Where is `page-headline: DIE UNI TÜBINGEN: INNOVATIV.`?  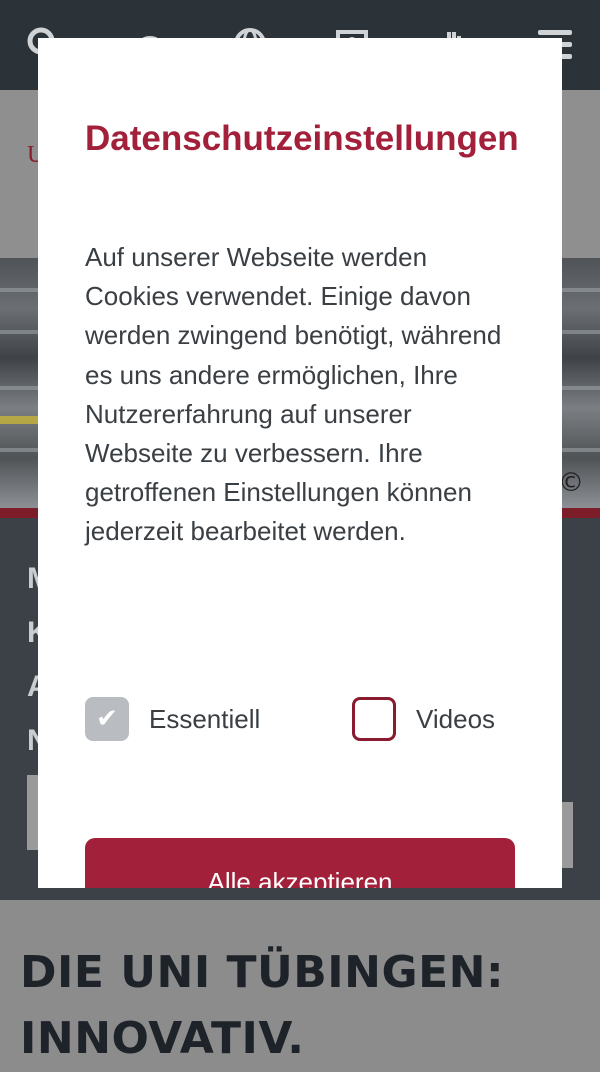
page-headline: DIE UNI TÜBINGEN: INNOVATIV. is located at coordinates (262, 1005).